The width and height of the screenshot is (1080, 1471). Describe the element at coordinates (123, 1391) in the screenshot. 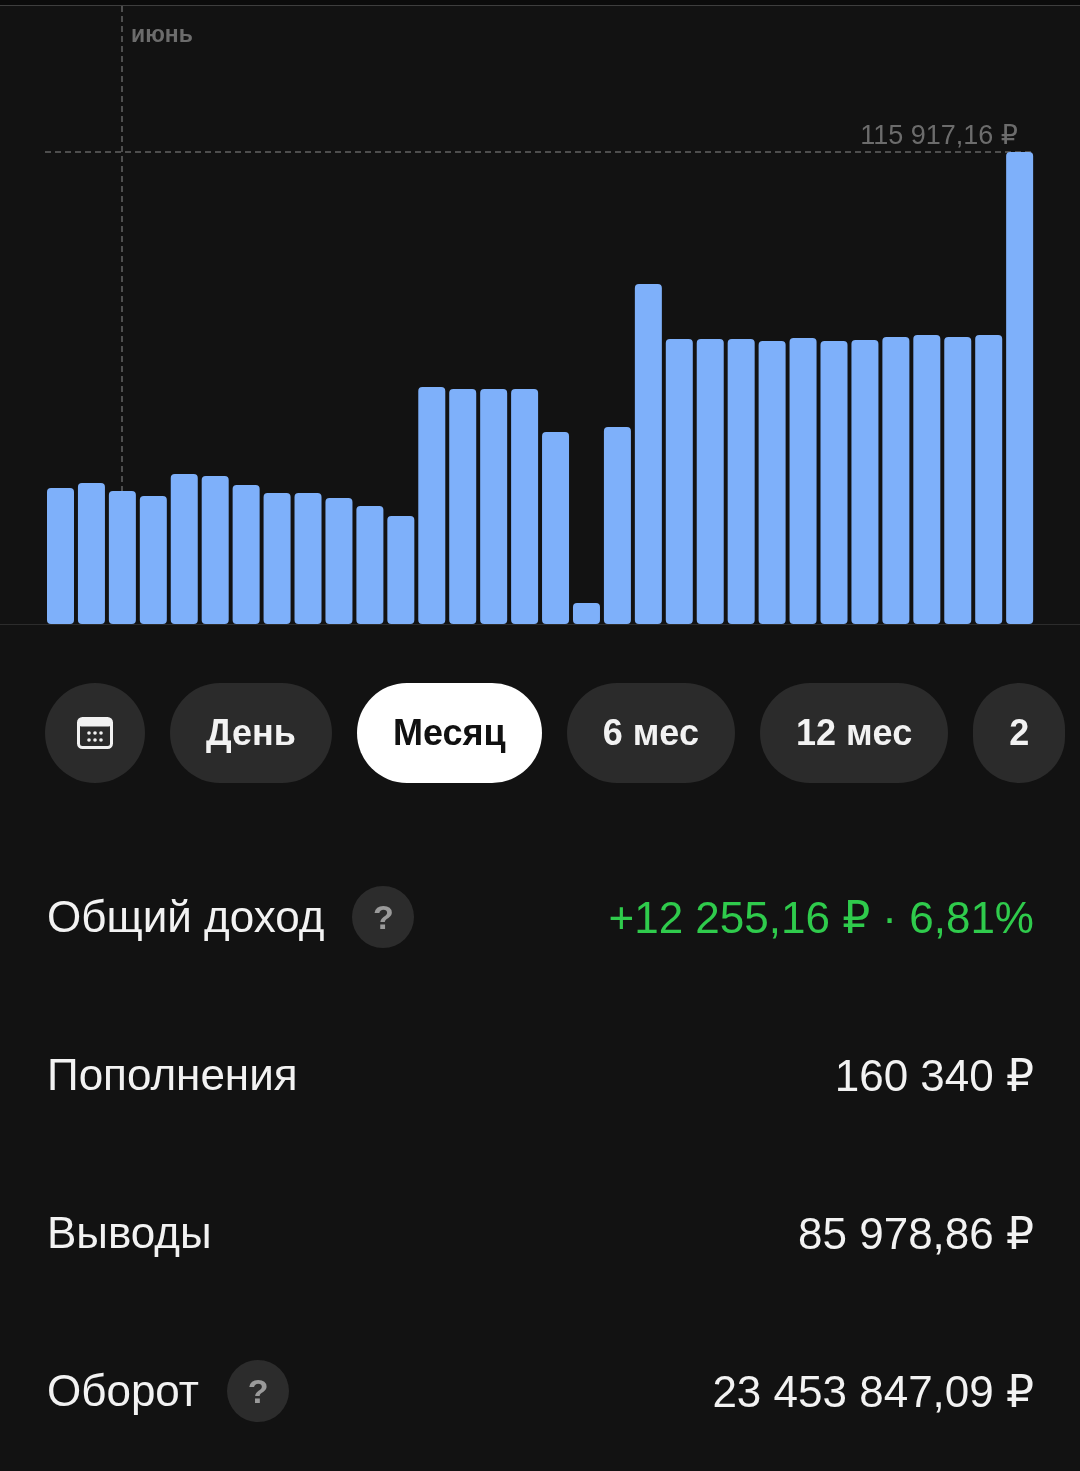

I see `stat-label: Оборот` at that location.